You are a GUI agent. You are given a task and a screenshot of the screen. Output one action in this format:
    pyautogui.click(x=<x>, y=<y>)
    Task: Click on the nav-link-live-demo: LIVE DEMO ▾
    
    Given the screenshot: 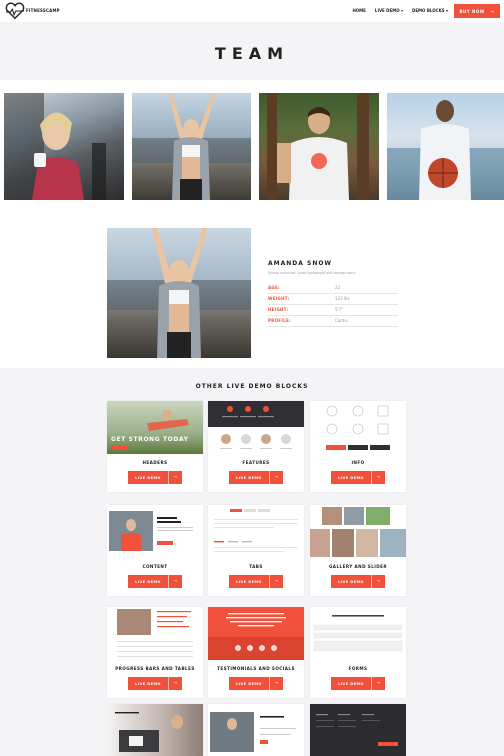 What is the action you would take?
    pyautogui.click(x=389, y=10)
    